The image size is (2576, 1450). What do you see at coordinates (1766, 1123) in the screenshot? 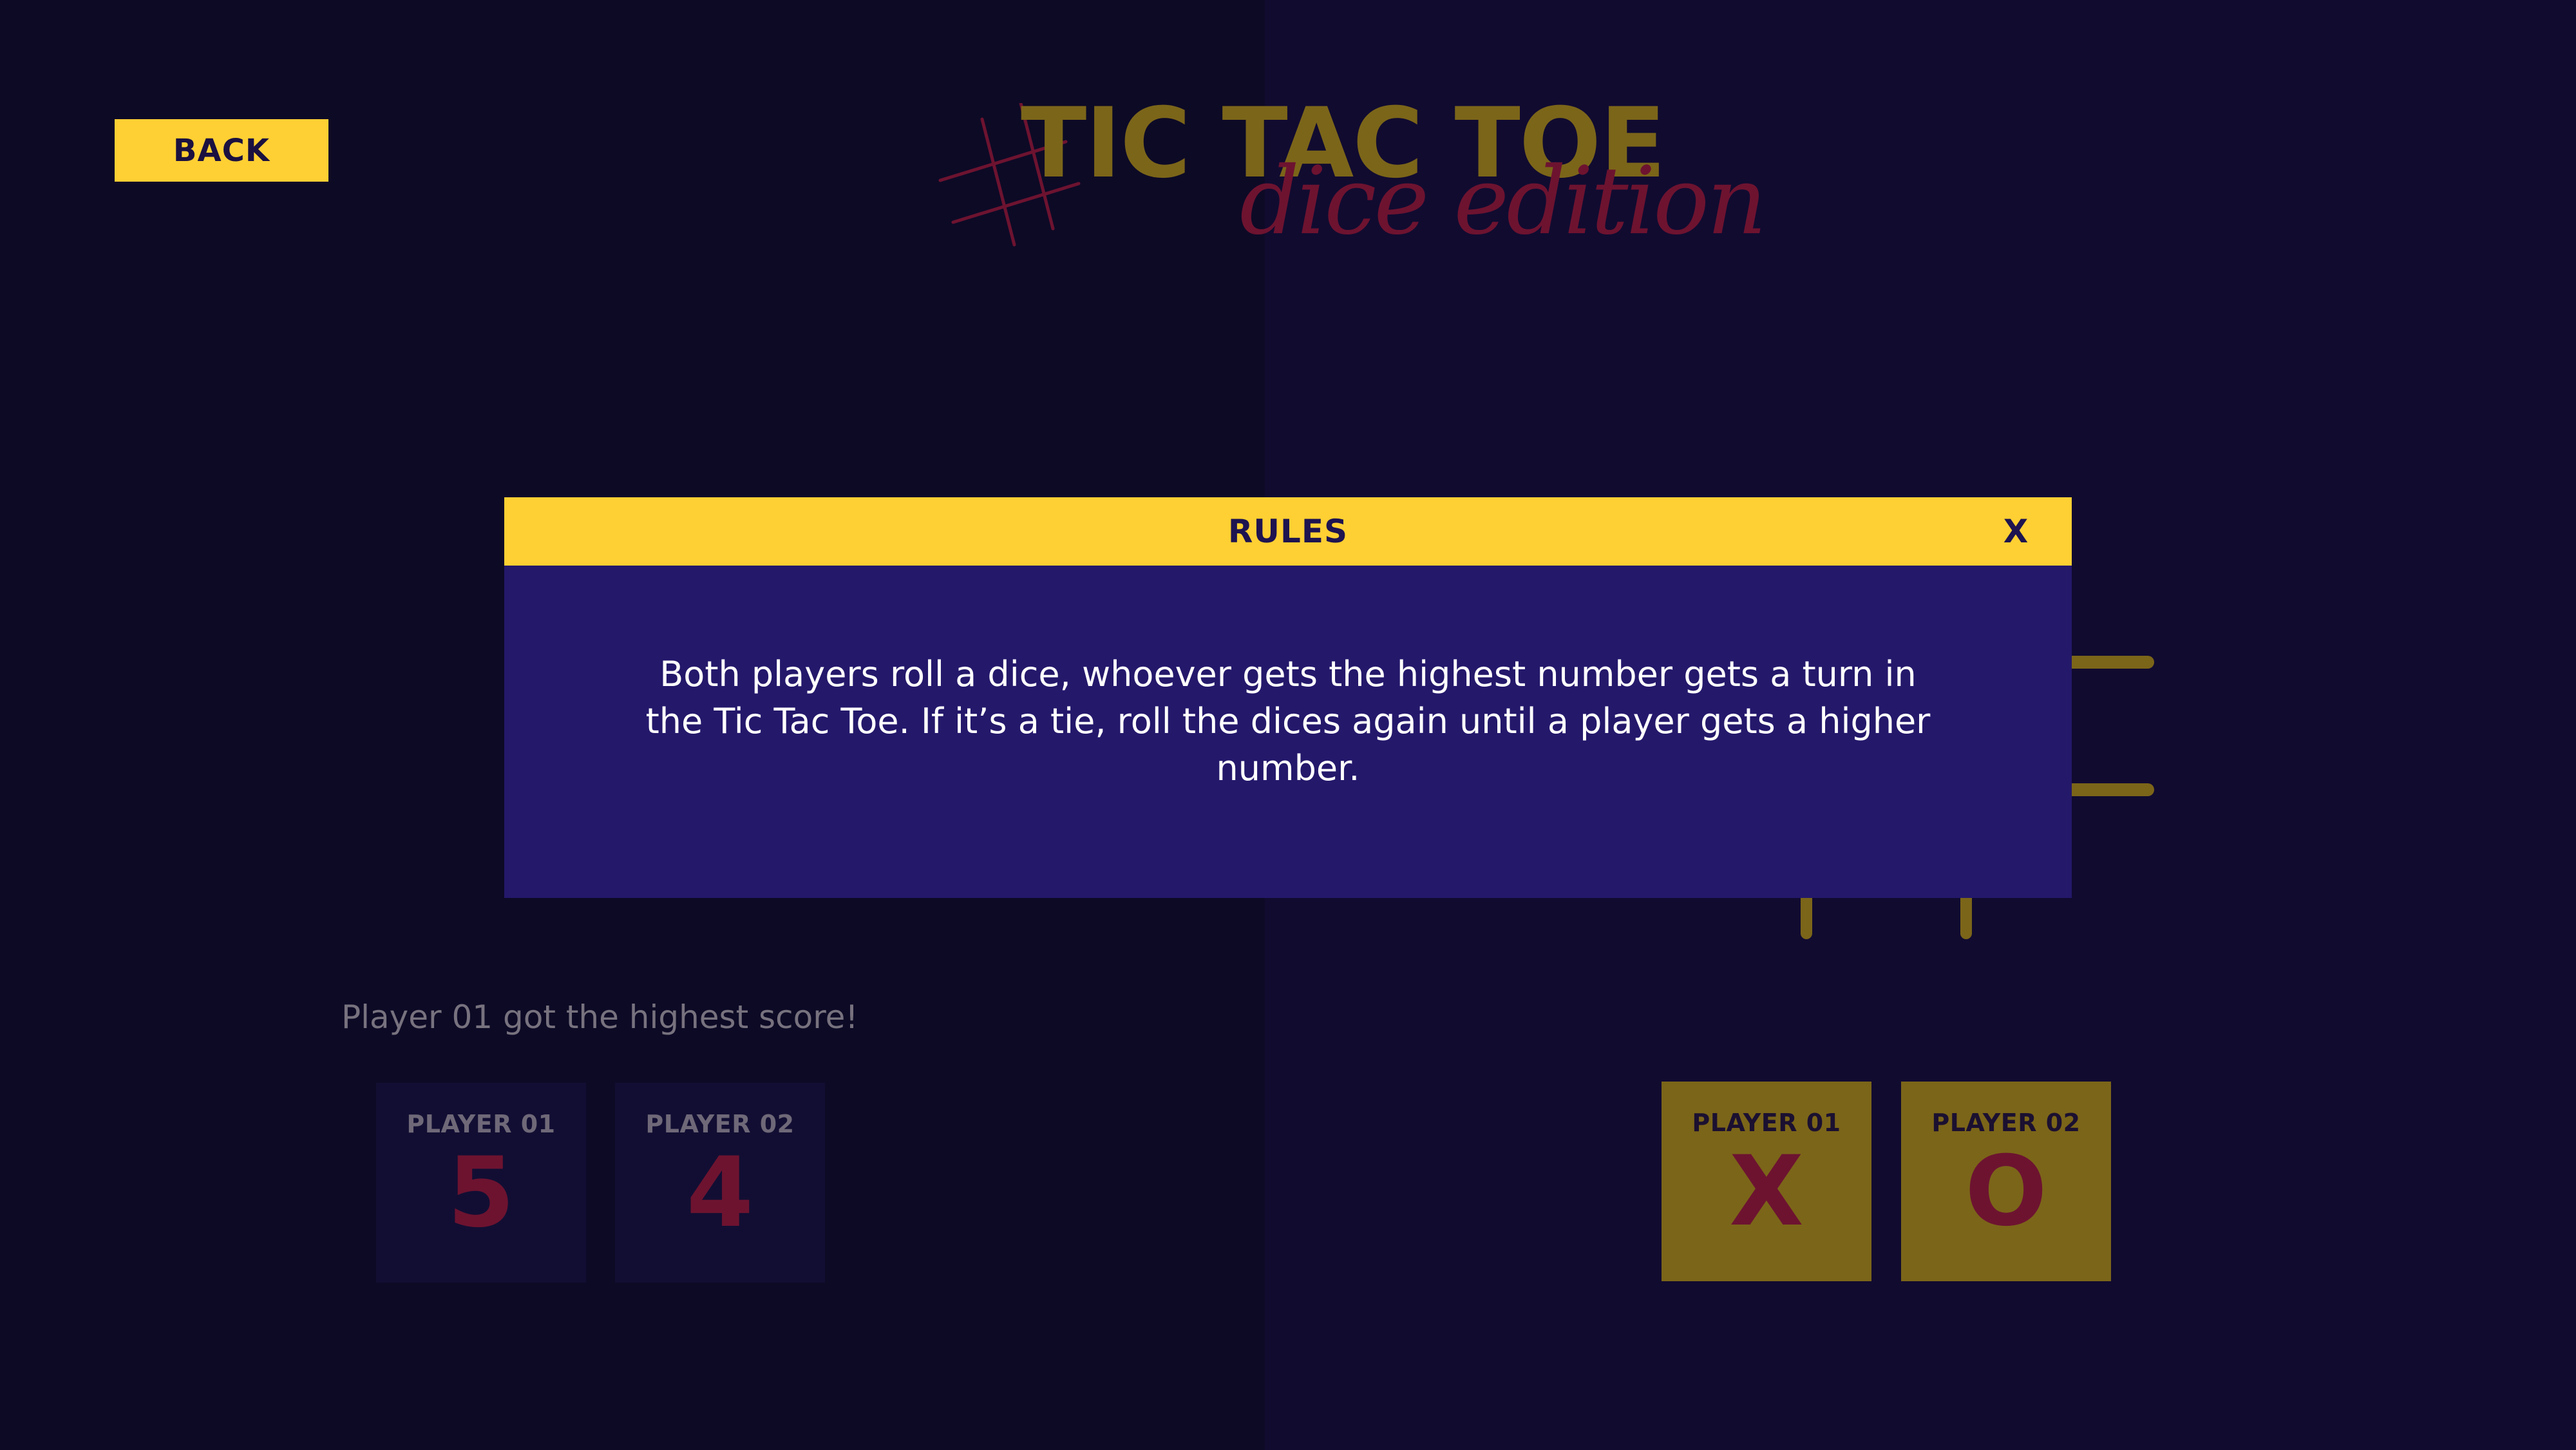
I see `mark-card-label: PLAYER 01` at bounding box center [1766, 1123].